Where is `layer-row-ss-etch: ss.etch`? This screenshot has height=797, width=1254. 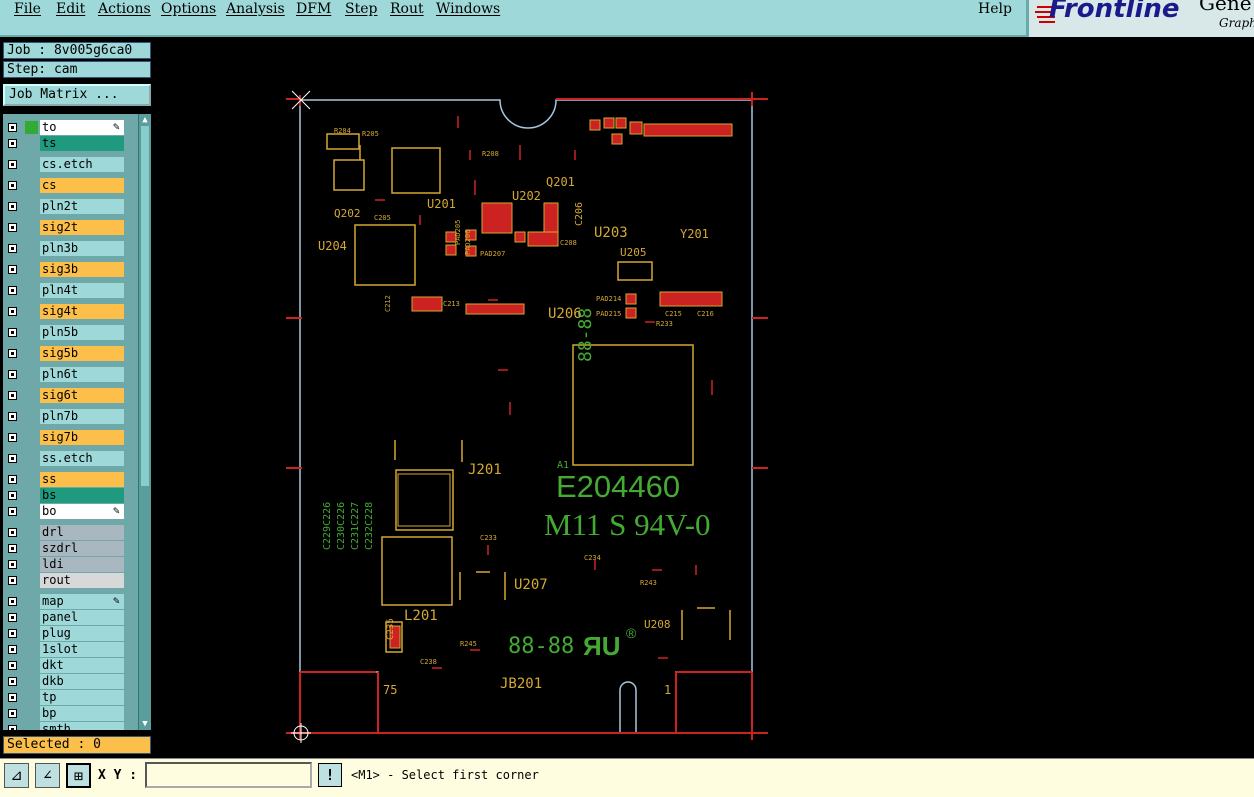
layer-row-ss-etch: ss.etch is located at coordinates (70, 459).